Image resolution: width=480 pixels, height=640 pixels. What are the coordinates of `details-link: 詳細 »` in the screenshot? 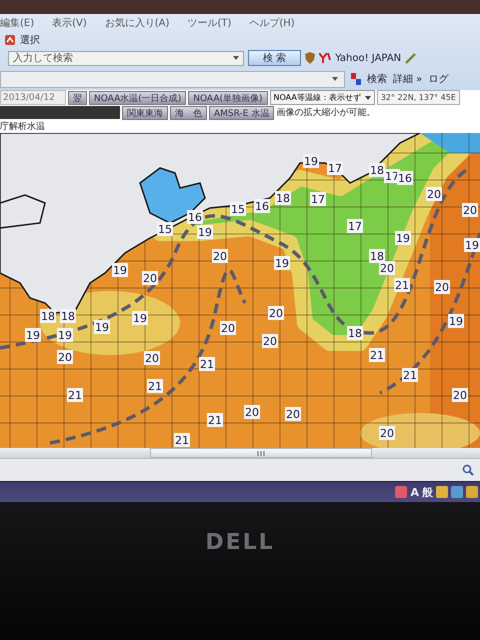 It's located at (407, 79).